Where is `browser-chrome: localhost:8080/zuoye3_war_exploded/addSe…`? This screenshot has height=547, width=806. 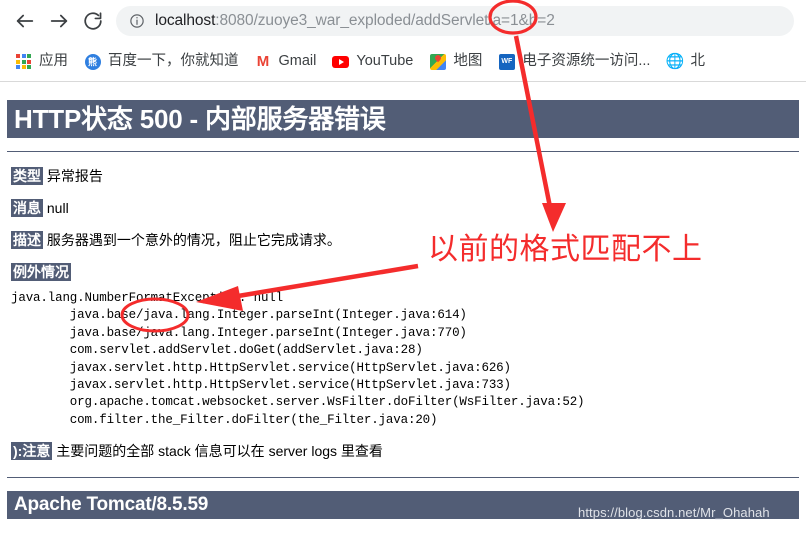
browser-chrome: localhost:8080/zuoye3_war_exploded/addSe… is located at coordinates (403, 41).